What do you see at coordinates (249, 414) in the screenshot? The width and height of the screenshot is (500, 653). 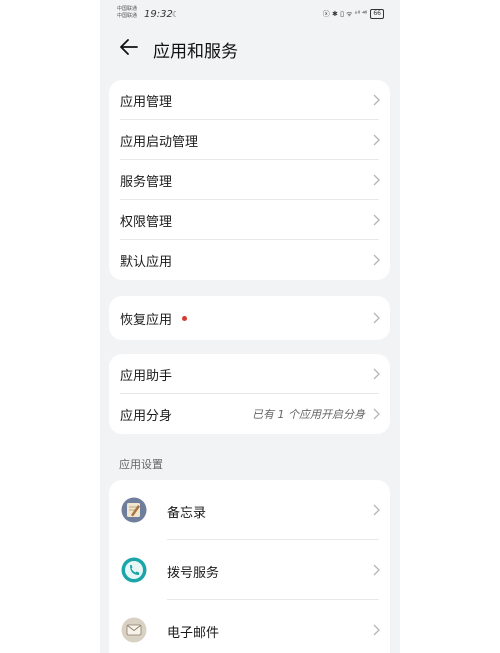 I see `row-app-twin: 应用分身 已有 1 个应用开启分身` at bounding box center [249, 414].